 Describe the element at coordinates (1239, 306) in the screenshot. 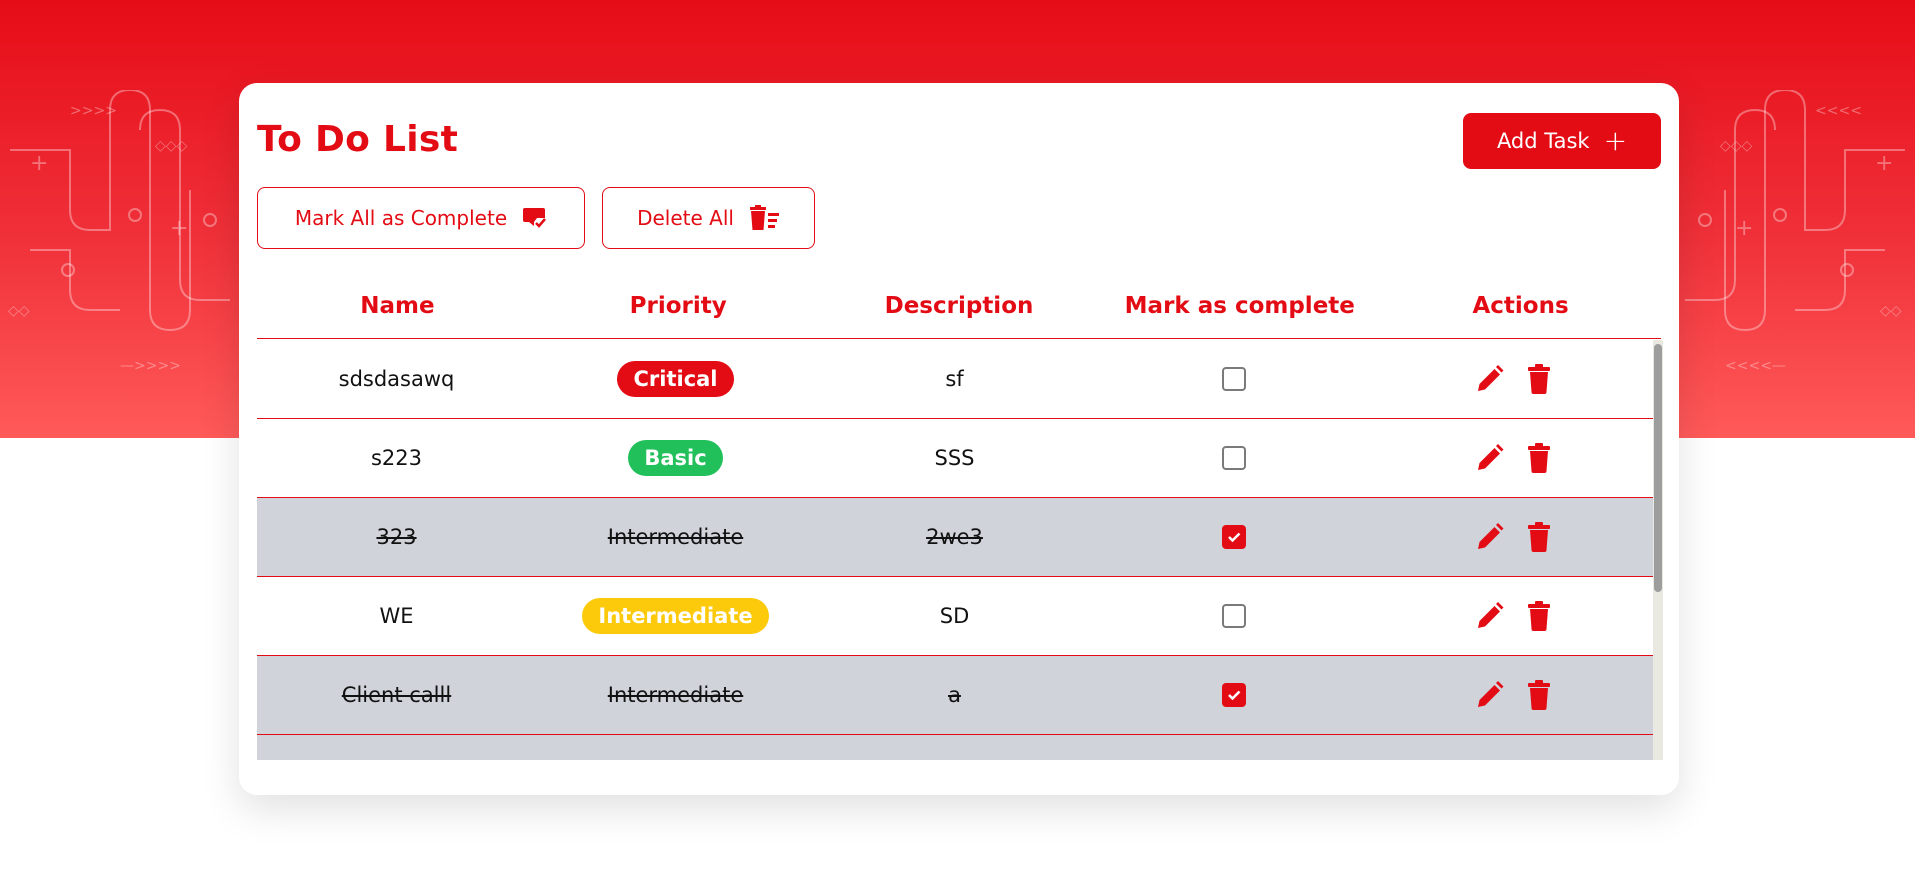

I see `column-header-mark-complete: Mark as complete` at that location.